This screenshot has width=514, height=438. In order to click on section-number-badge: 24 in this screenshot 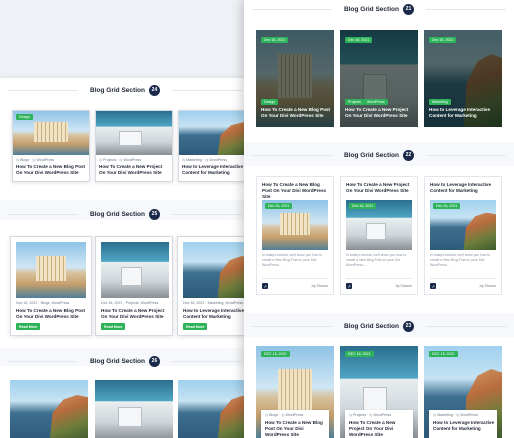, I will do `click(154, 90)`.